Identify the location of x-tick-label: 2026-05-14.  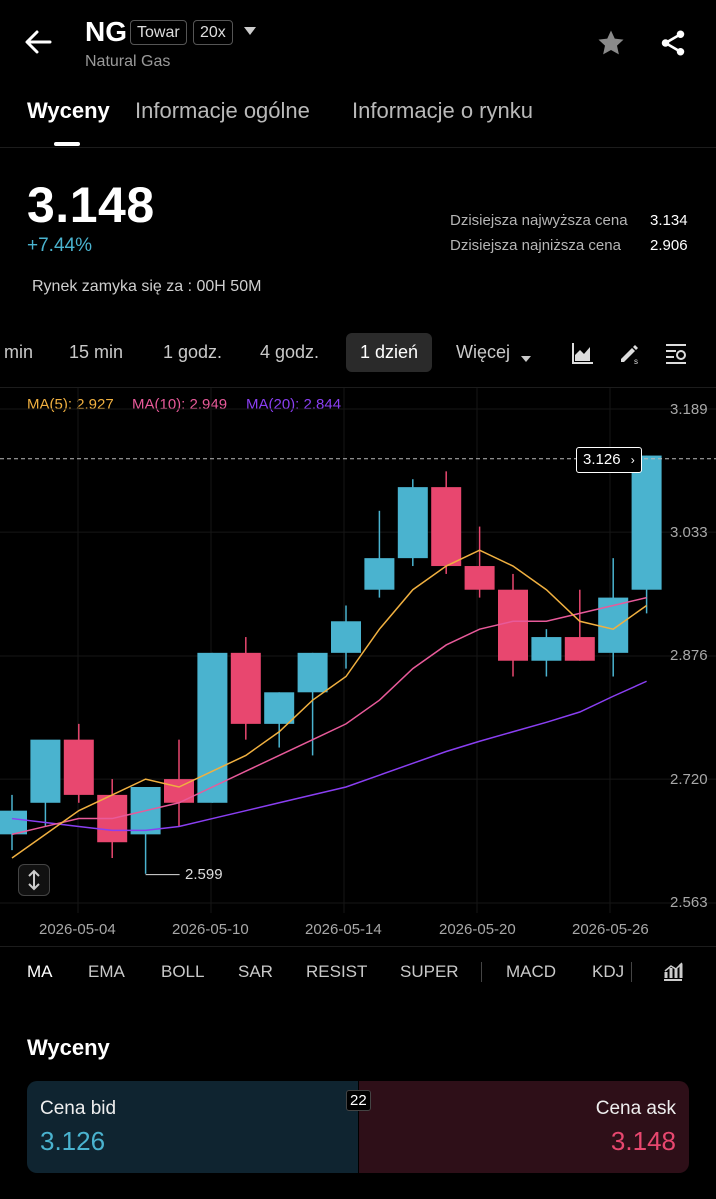
(343, 929).